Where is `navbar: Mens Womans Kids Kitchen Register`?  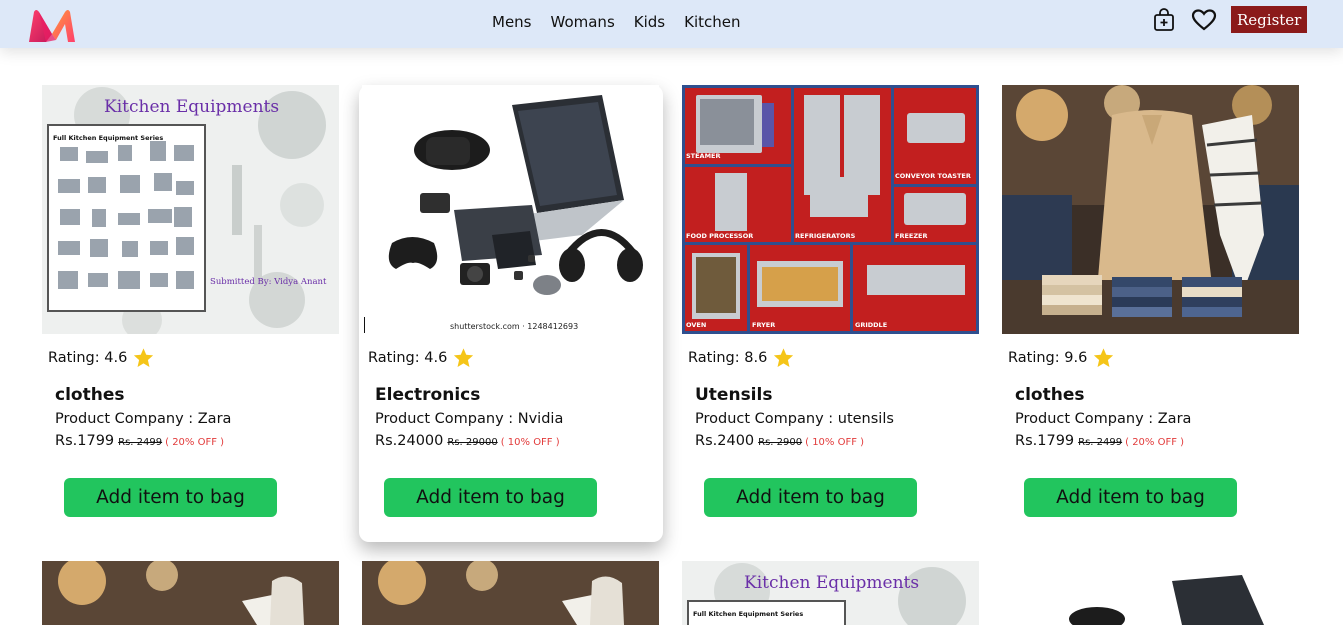 navbar: Mens Womans Kids Kitchen Register is located at coordinates (671, 24).